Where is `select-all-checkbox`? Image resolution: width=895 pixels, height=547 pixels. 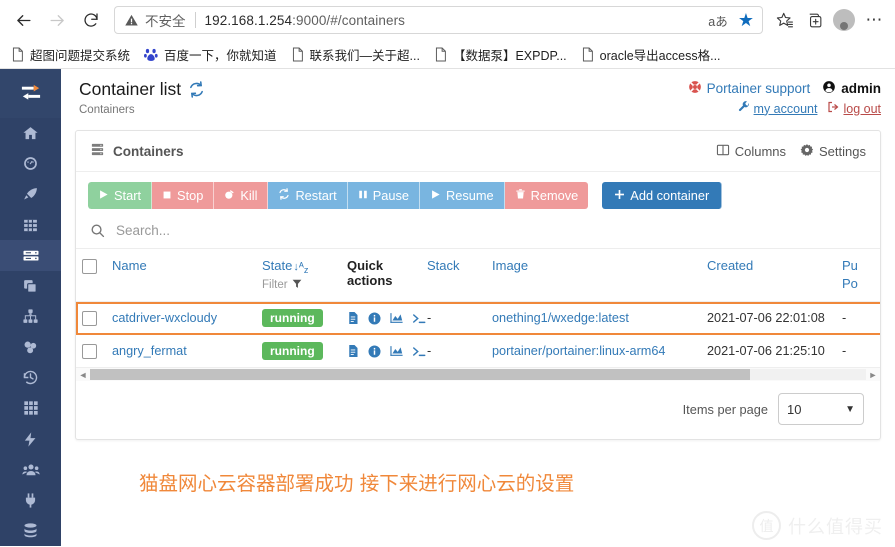 select-all-checkbox is located at coordinates (89, 267).